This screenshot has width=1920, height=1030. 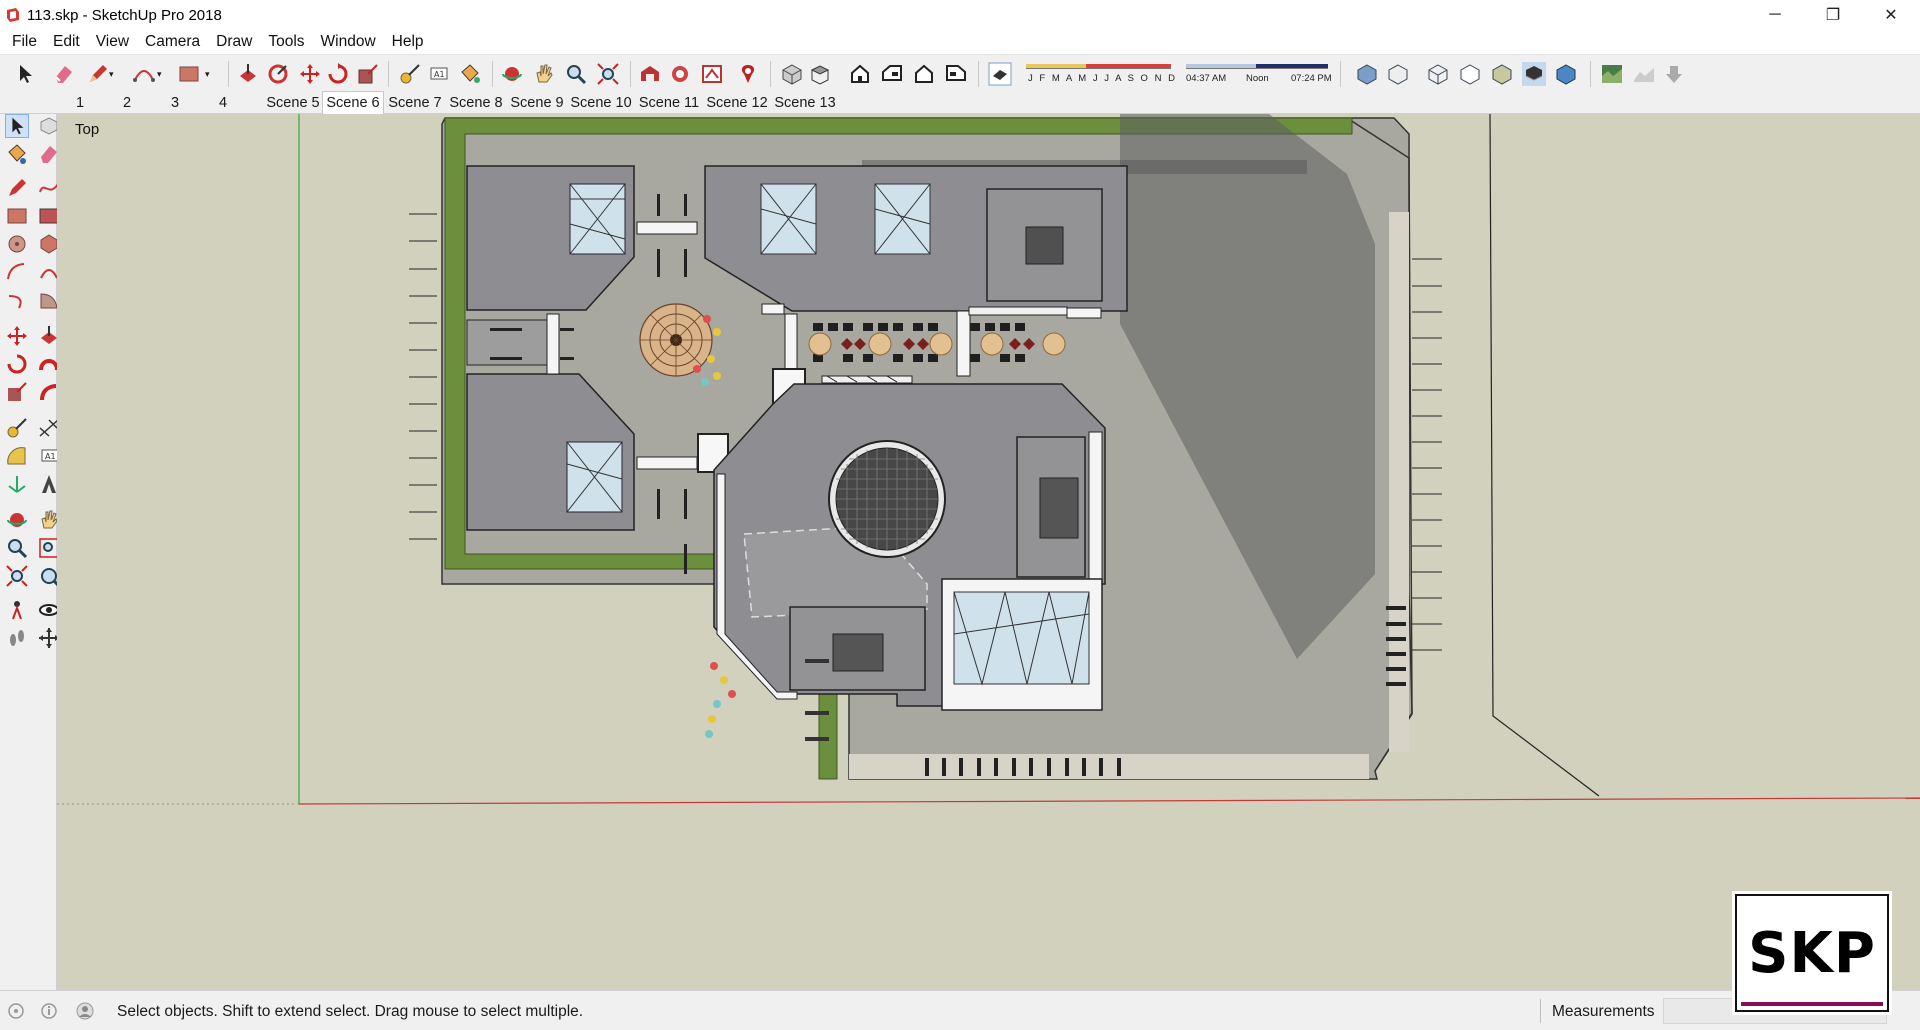 I want to click on offset-icon, so click(x=278, y=74).